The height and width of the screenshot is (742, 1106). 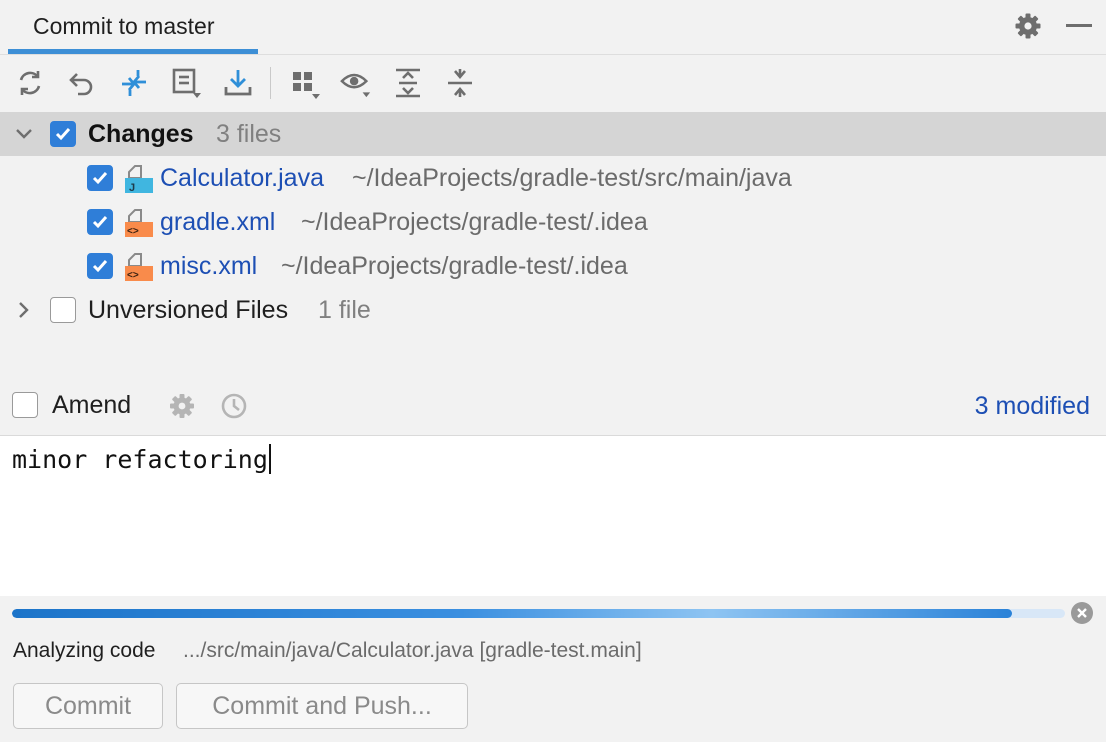 What do you see at coordinates (1032, 406) in the screenshot?
I see `modified-link: 3 modified` at bounding box center [1032, 406].